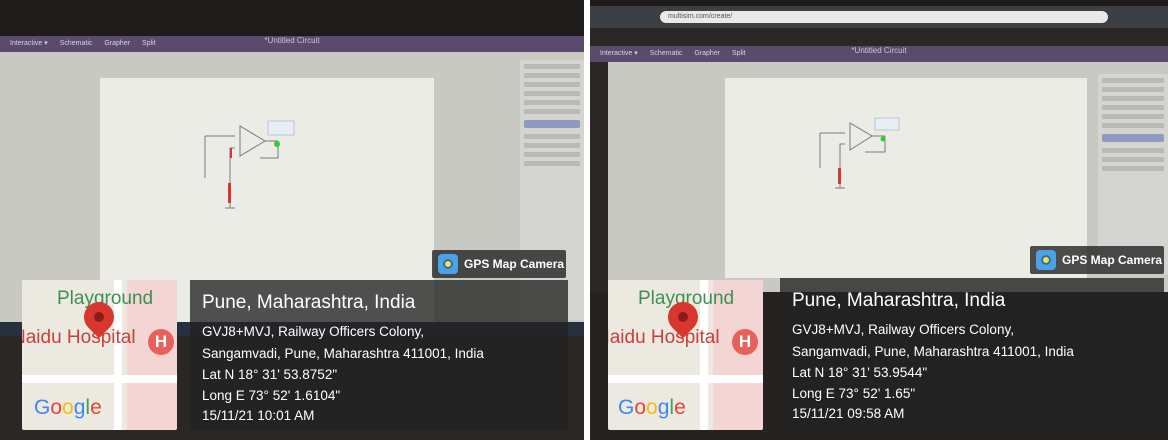 This screenshot has height=440, width=1168. What do you see at coordinates (271, 395) in the screenshot?
I see `longitude-text: Long E 73° 52' 1.6104"` at bounding box center [271, 395].